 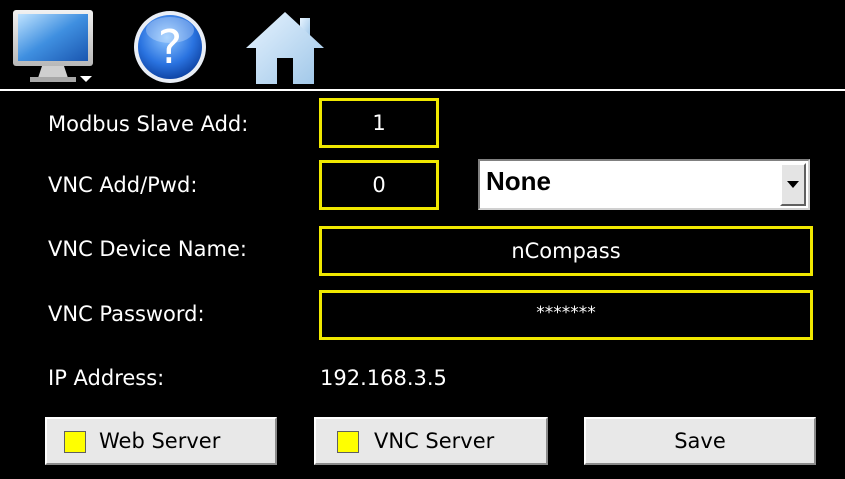 What do you see at coordinates (147, 249) in the screenshot?
I see `vnc-device-name-label: VNC Device Name:` at bounding box center [147, 249].